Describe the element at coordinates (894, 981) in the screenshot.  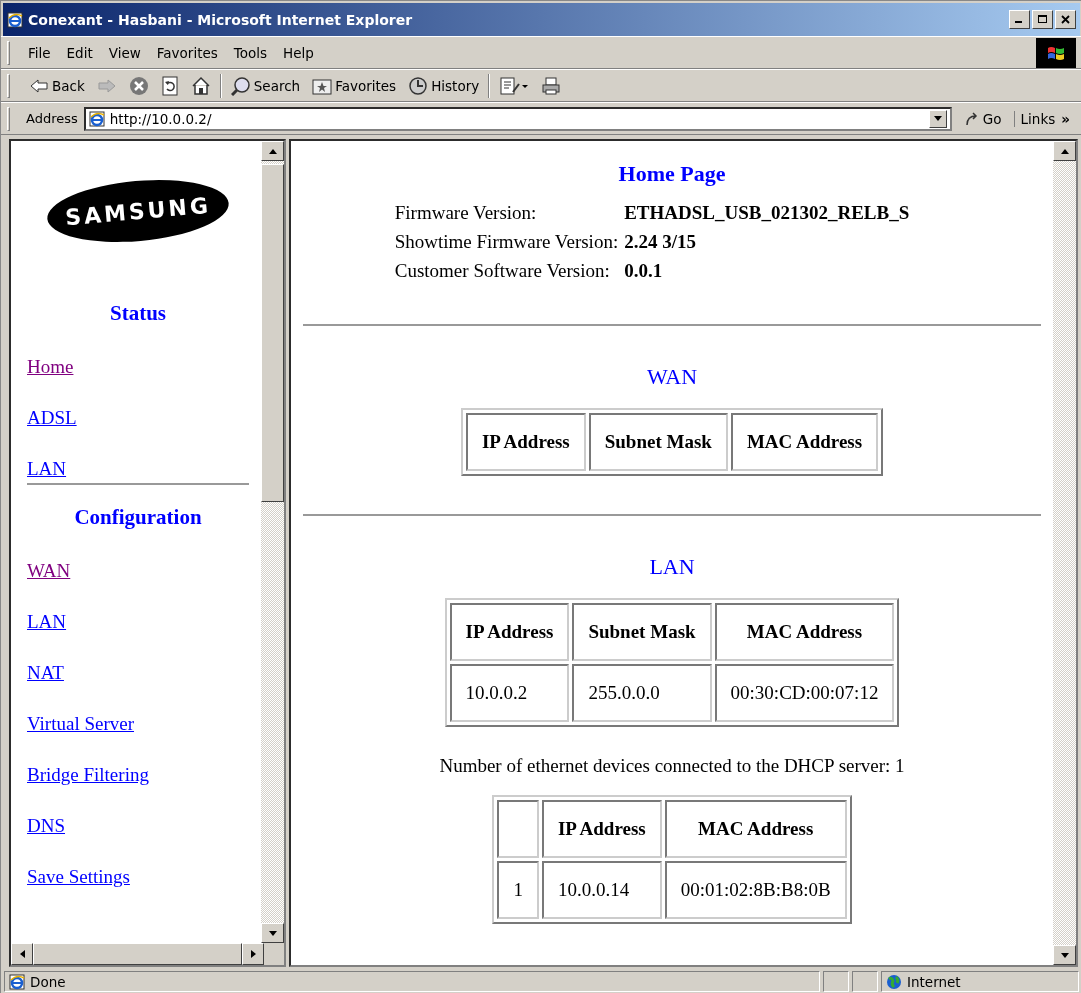
I see `globe-icon` at that location.